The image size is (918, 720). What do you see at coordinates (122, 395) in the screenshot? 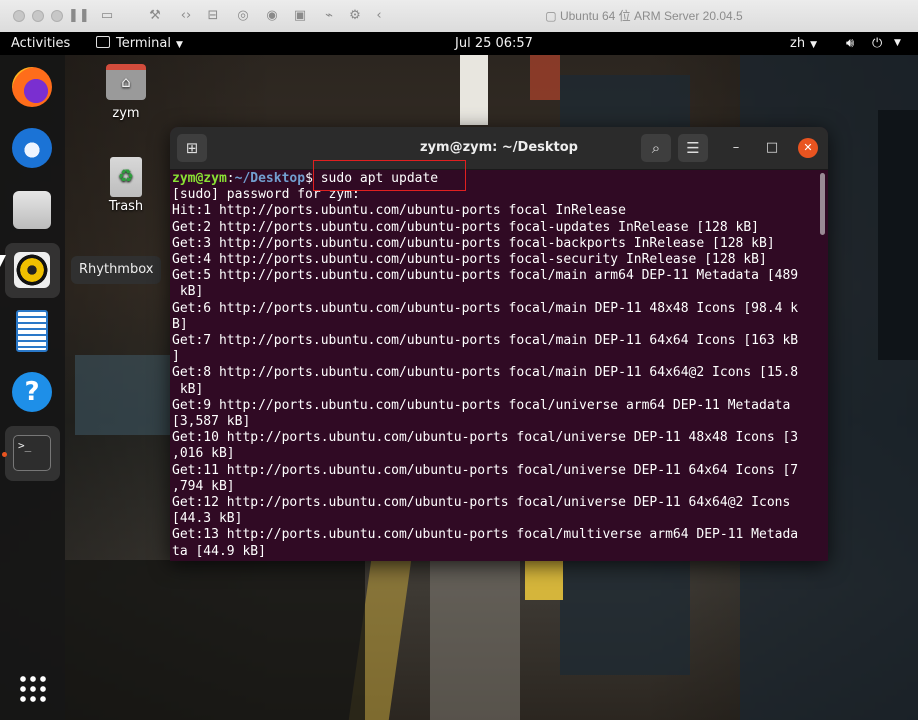
I see `train-window` at bounding box center [122, 395].